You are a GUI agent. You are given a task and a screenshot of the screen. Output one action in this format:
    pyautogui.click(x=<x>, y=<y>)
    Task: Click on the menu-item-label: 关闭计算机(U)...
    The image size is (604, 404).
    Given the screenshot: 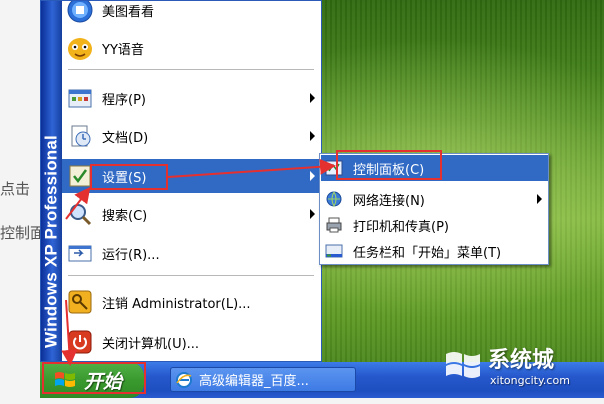 What is the action you would take?
    pyautogui.click(x=151, y=344)
    